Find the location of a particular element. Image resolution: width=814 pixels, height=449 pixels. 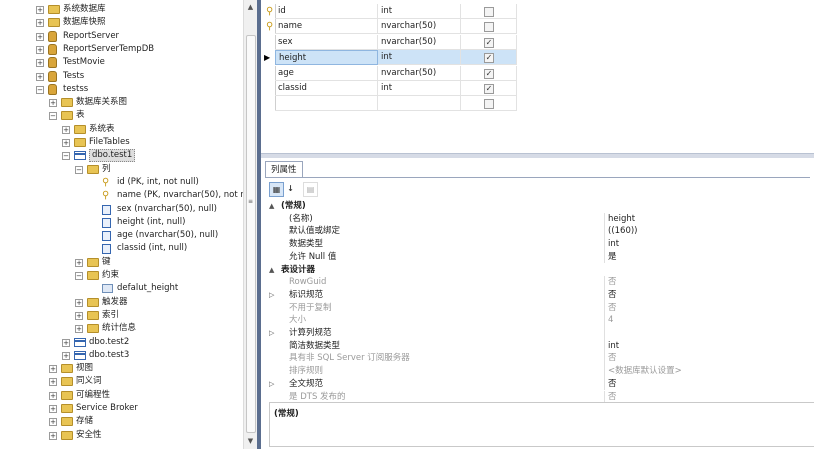

property-row: 数据类型 int is located at coordinates (541, 244).